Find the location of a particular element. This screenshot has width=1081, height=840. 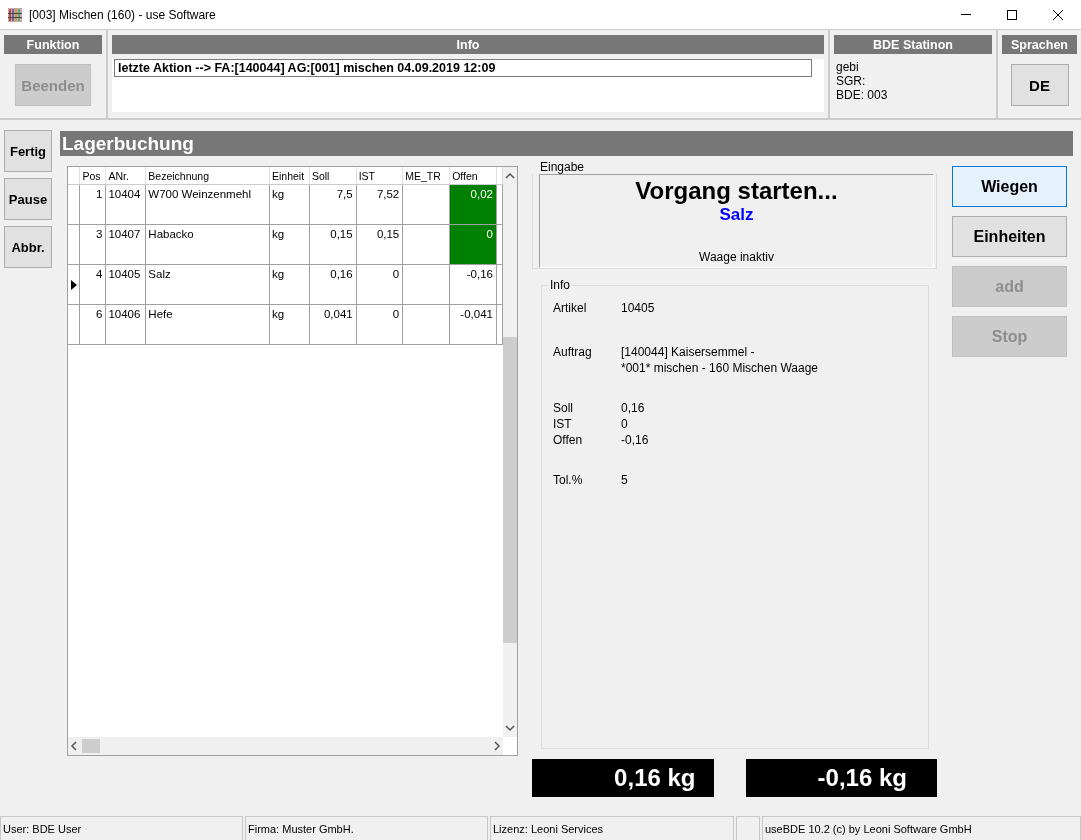

app-icon is located at coordinates (15, 14).